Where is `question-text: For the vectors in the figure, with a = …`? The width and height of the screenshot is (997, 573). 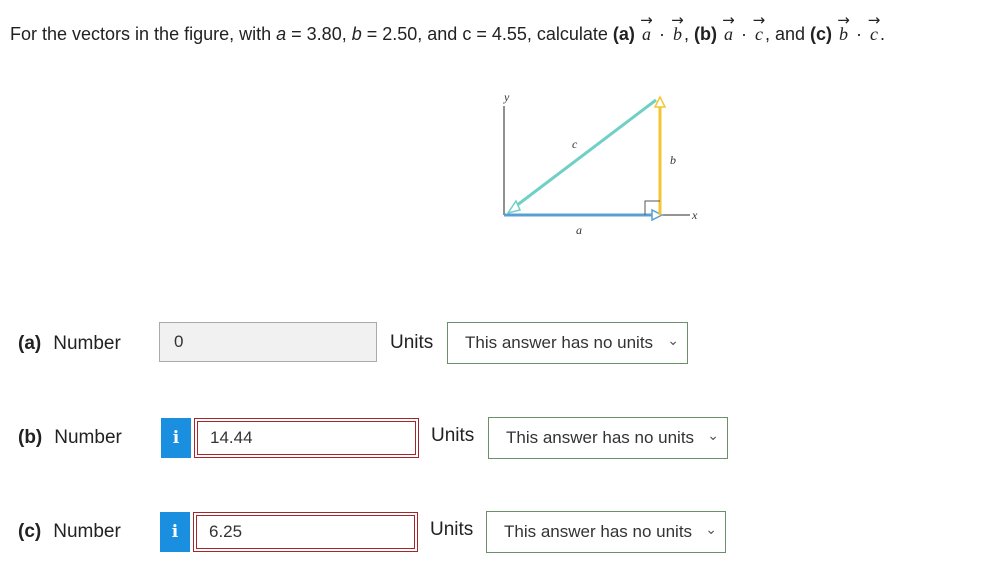 question-text: For the vectors in the figure, with a = … is located at coordinates (447, 34).